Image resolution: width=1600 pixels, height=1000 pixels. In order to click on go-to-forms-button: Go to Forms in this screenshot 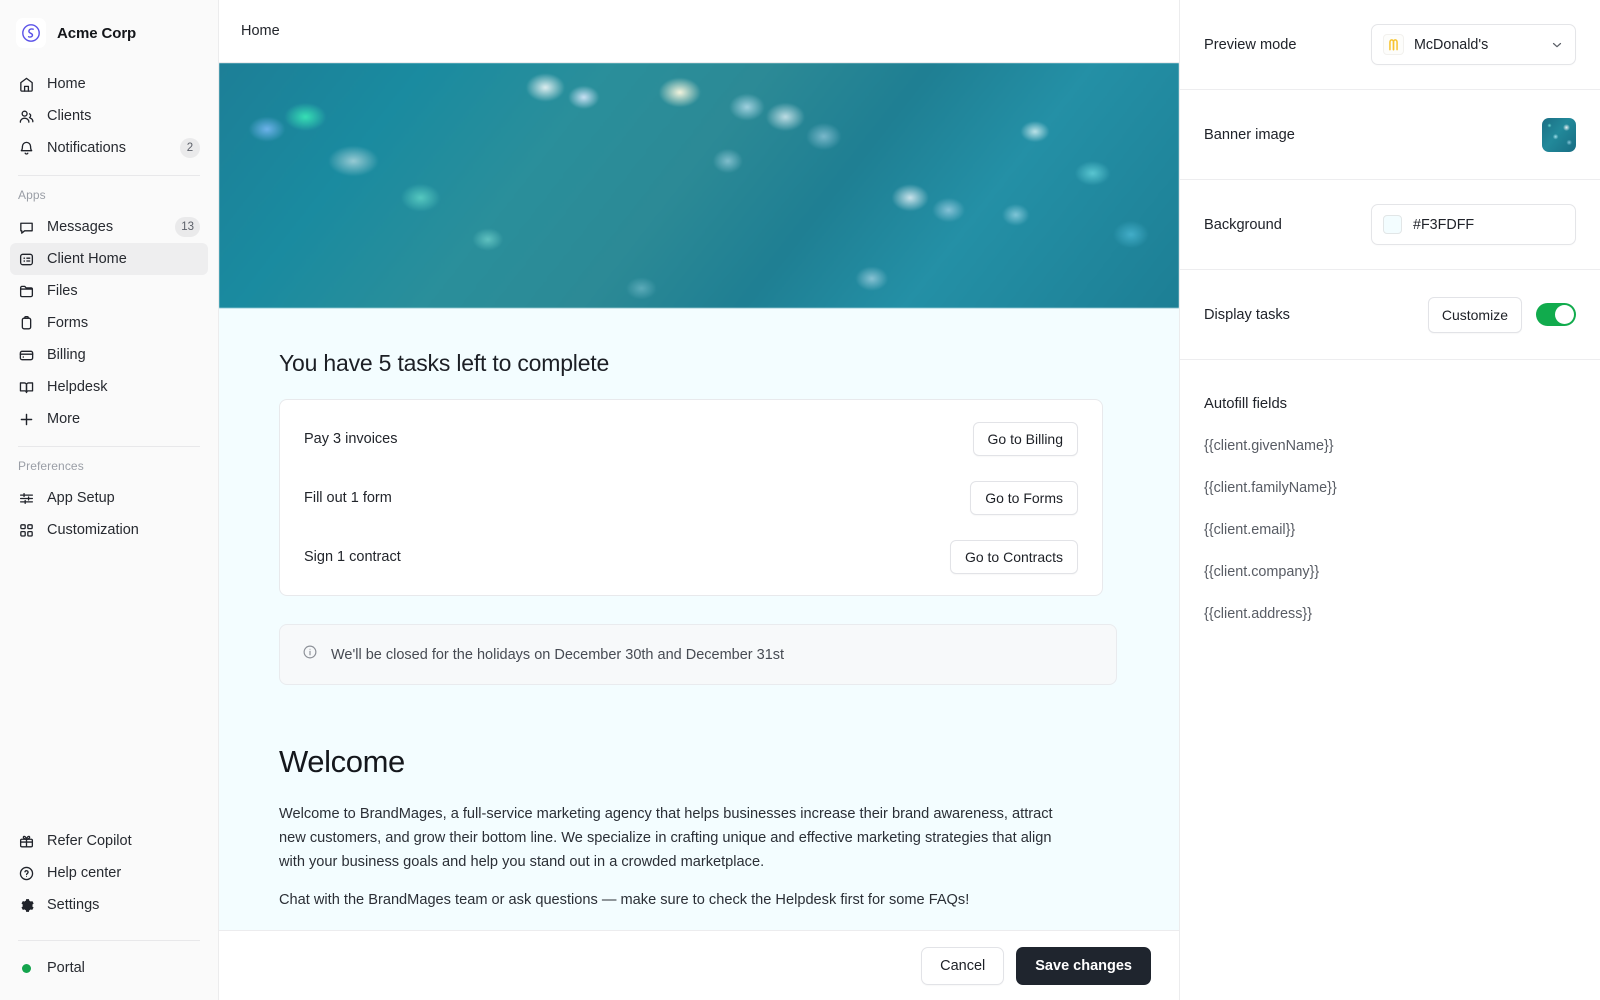, I will do `click(1024, 497)`.